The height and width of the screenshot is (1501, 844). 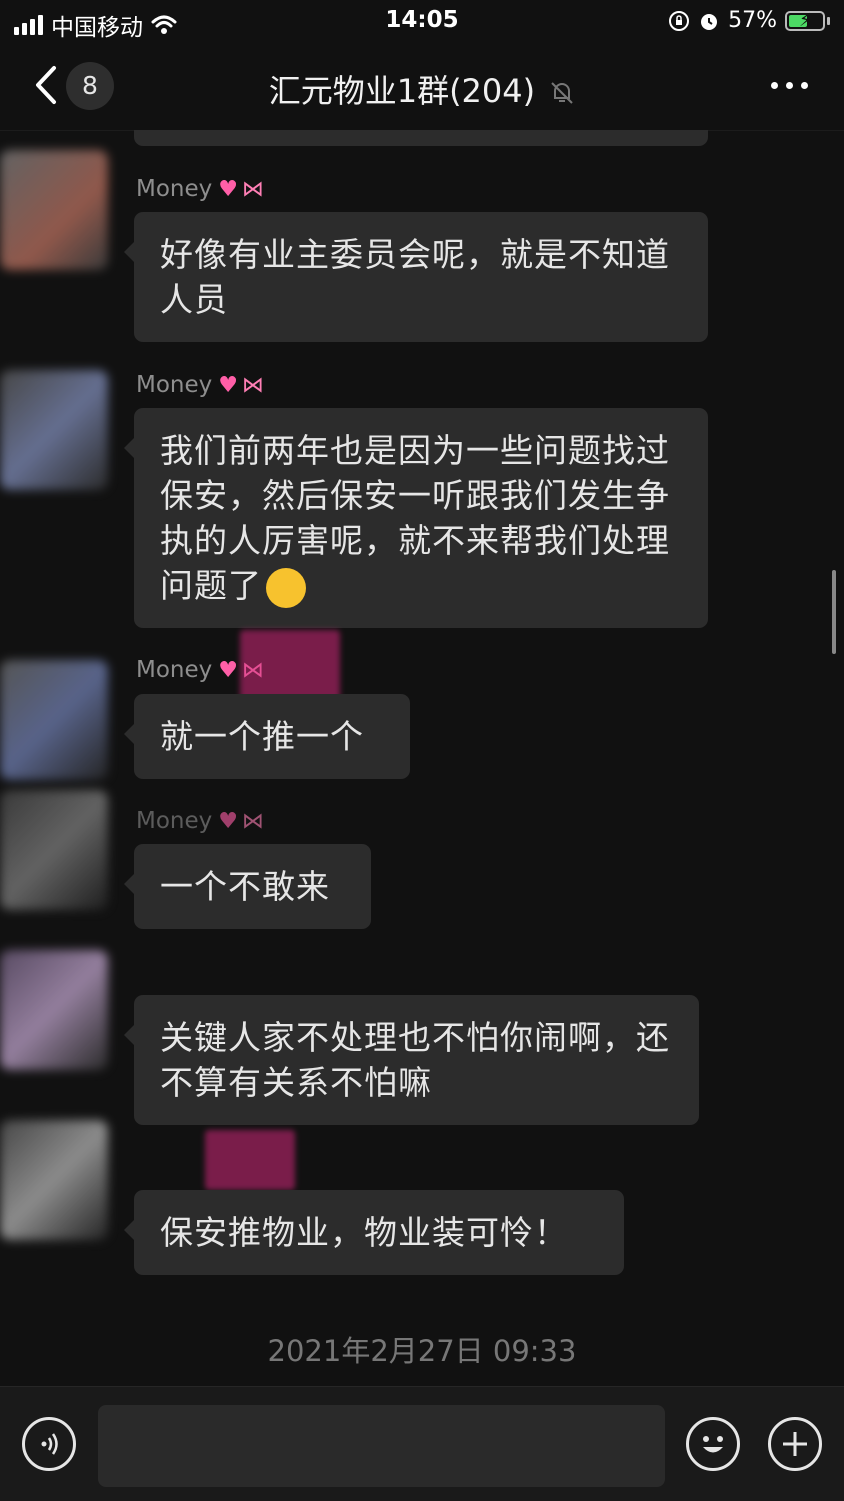 I want to click on message-input, so click(x=381, y=1446).